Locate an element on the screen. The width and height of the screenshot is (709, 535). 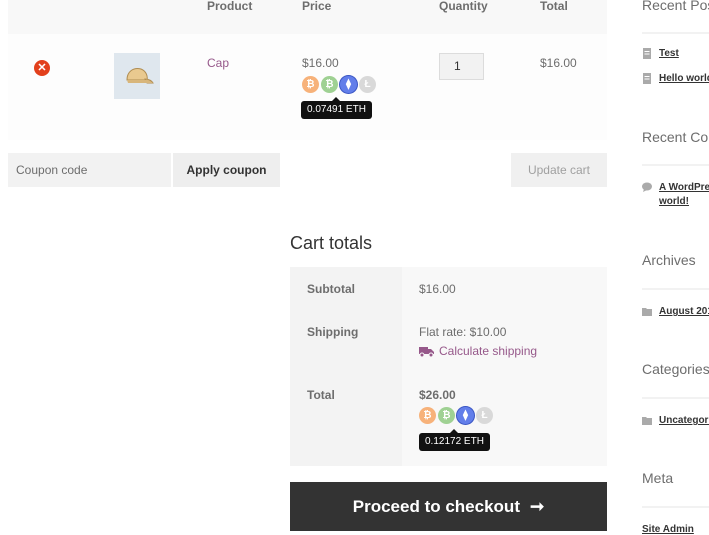
price-column-header: Price is located at coordinates (317, 6).